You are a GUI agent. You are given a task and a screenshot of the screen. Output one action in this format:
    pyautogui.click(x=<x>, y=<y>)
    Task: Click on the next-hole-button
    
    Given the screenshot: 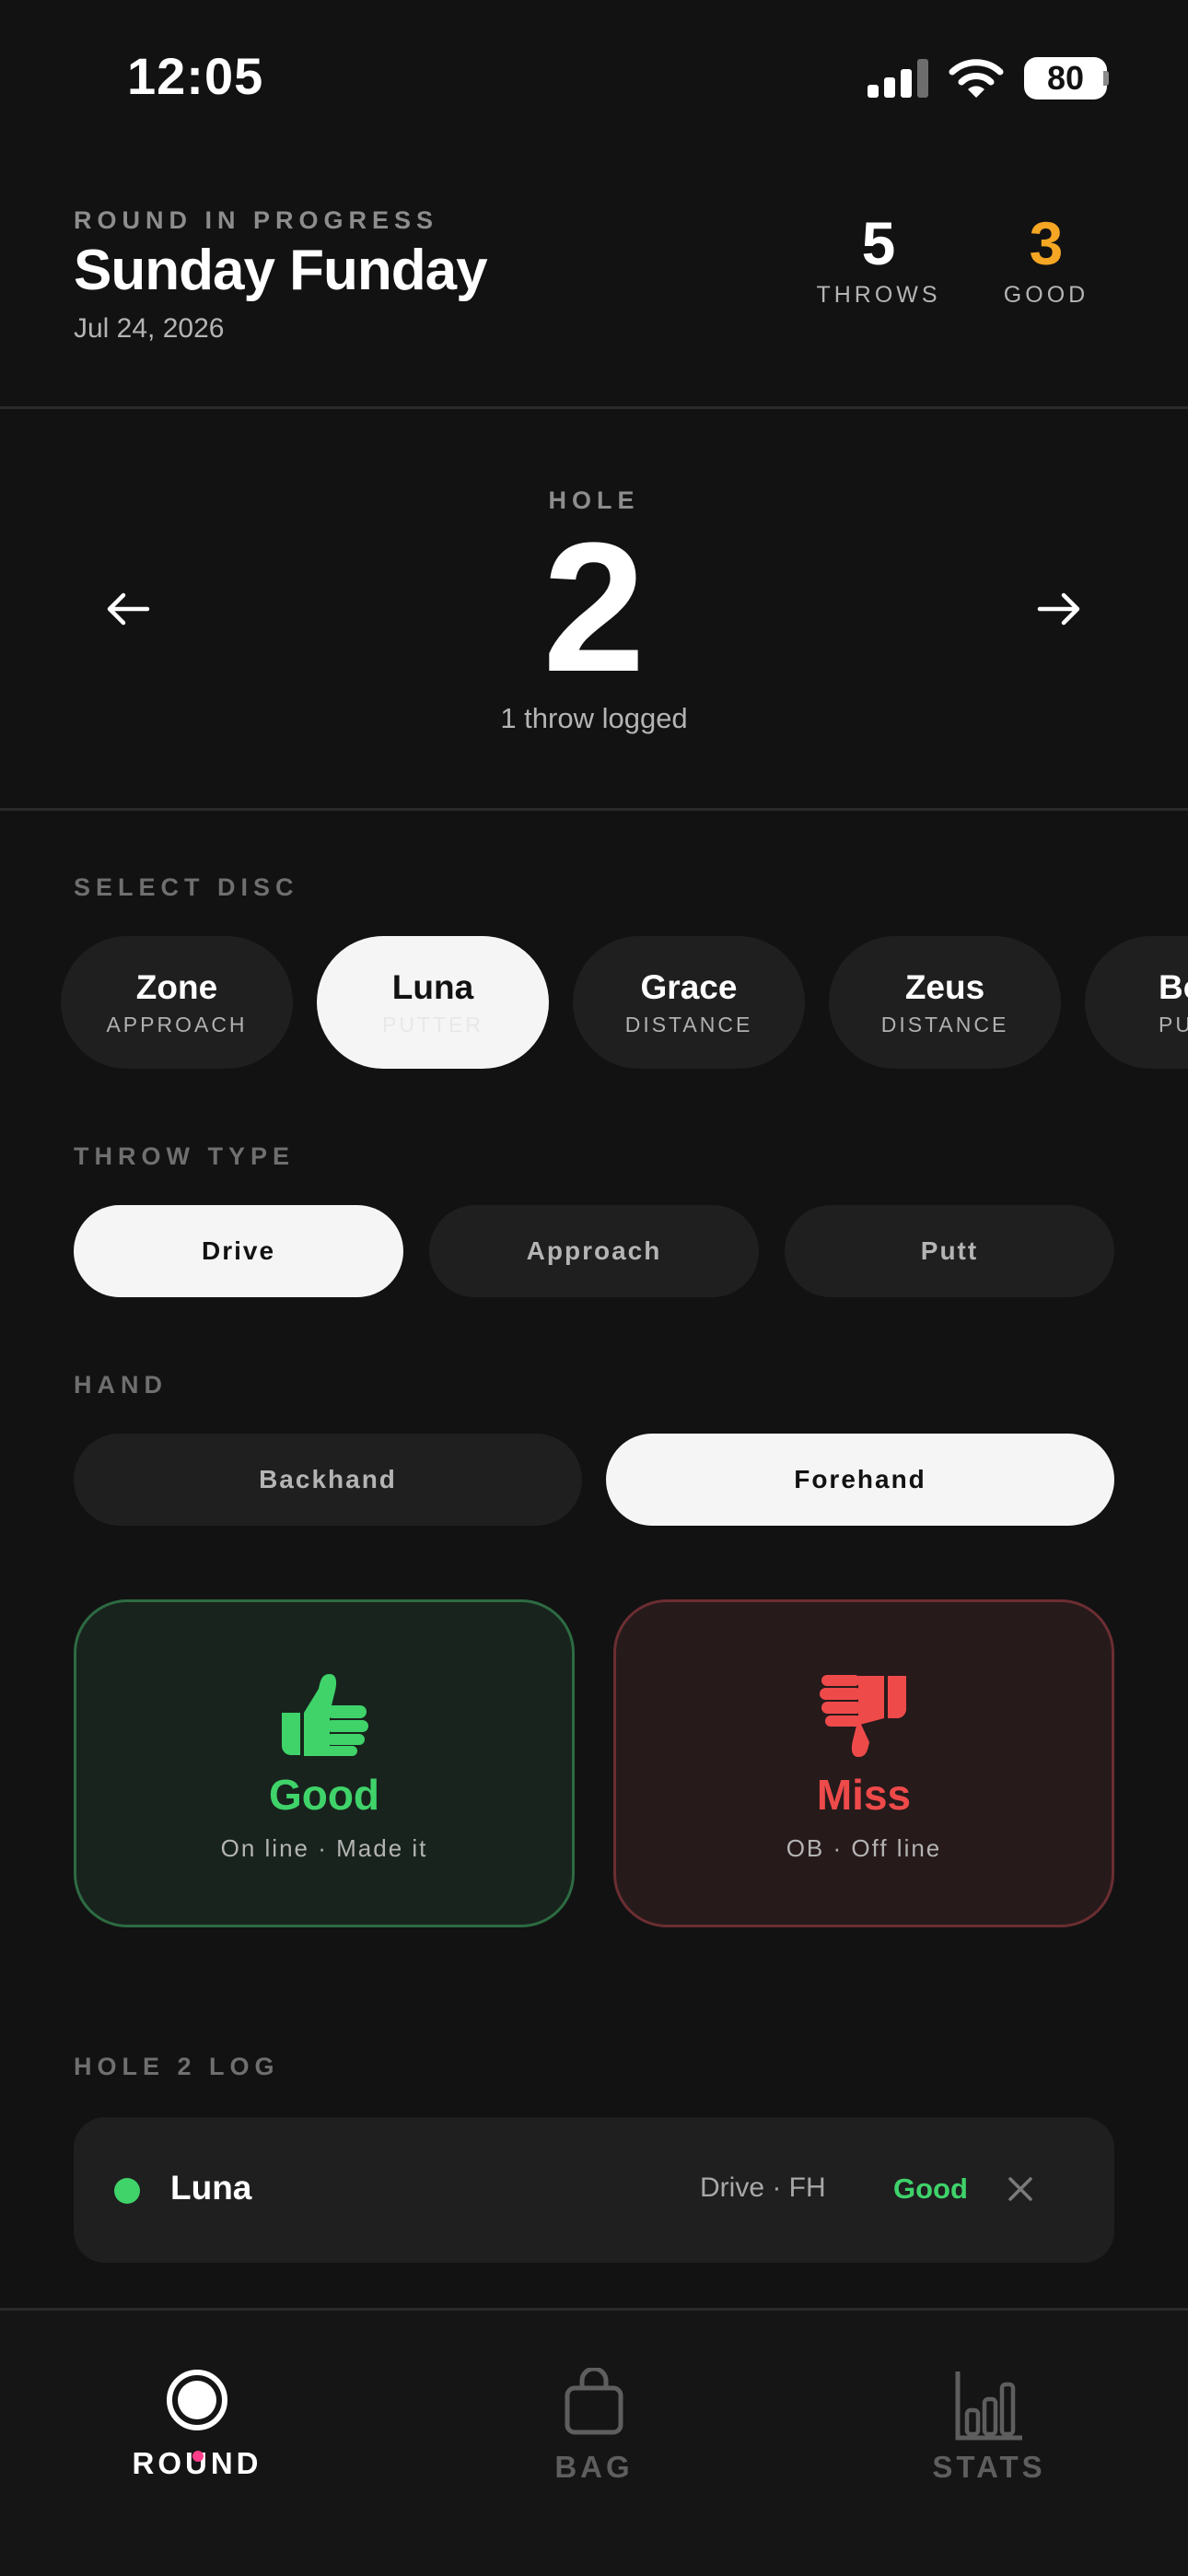 What is the action you would take?
    pyautogui.click(x=1059, y=609)
    